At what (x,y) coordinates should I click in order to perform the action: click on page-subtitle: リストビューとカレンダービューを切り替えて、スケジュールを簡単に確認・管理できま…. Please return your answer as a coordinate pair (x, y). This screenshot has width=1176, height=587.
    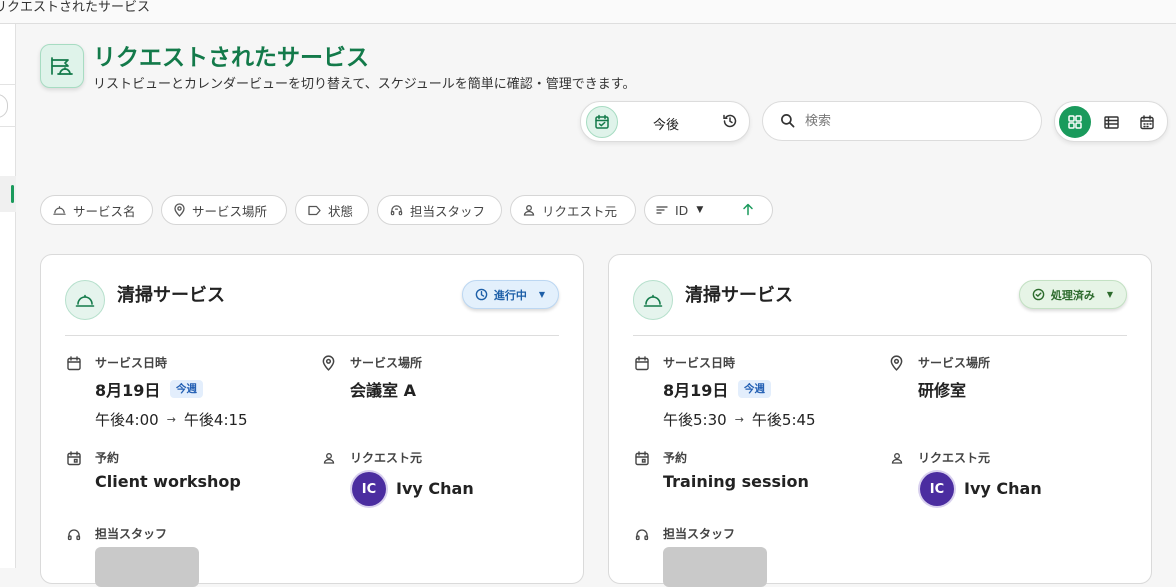
    Looking at the image, I should click on (364, 84).